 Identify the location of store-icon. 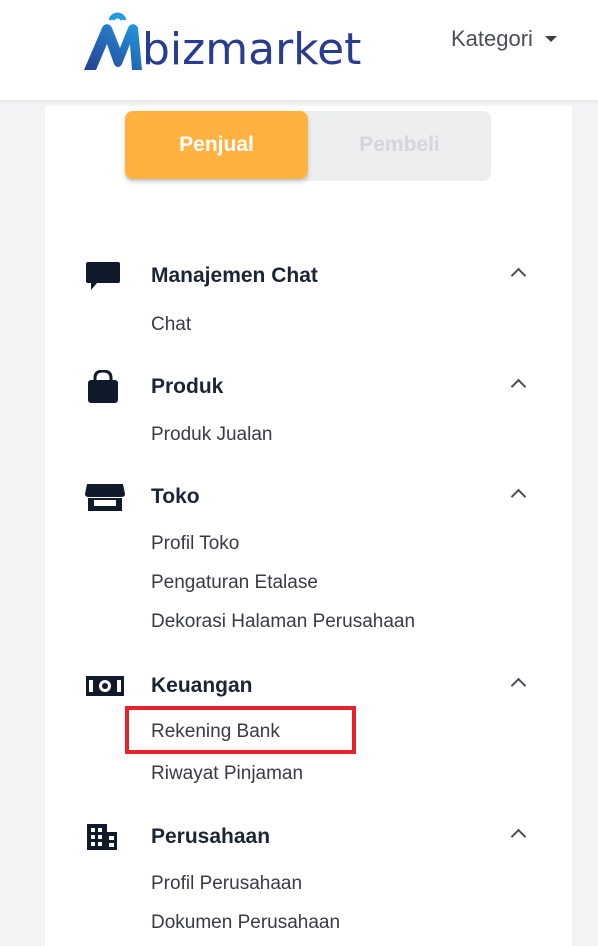
(105, 497).